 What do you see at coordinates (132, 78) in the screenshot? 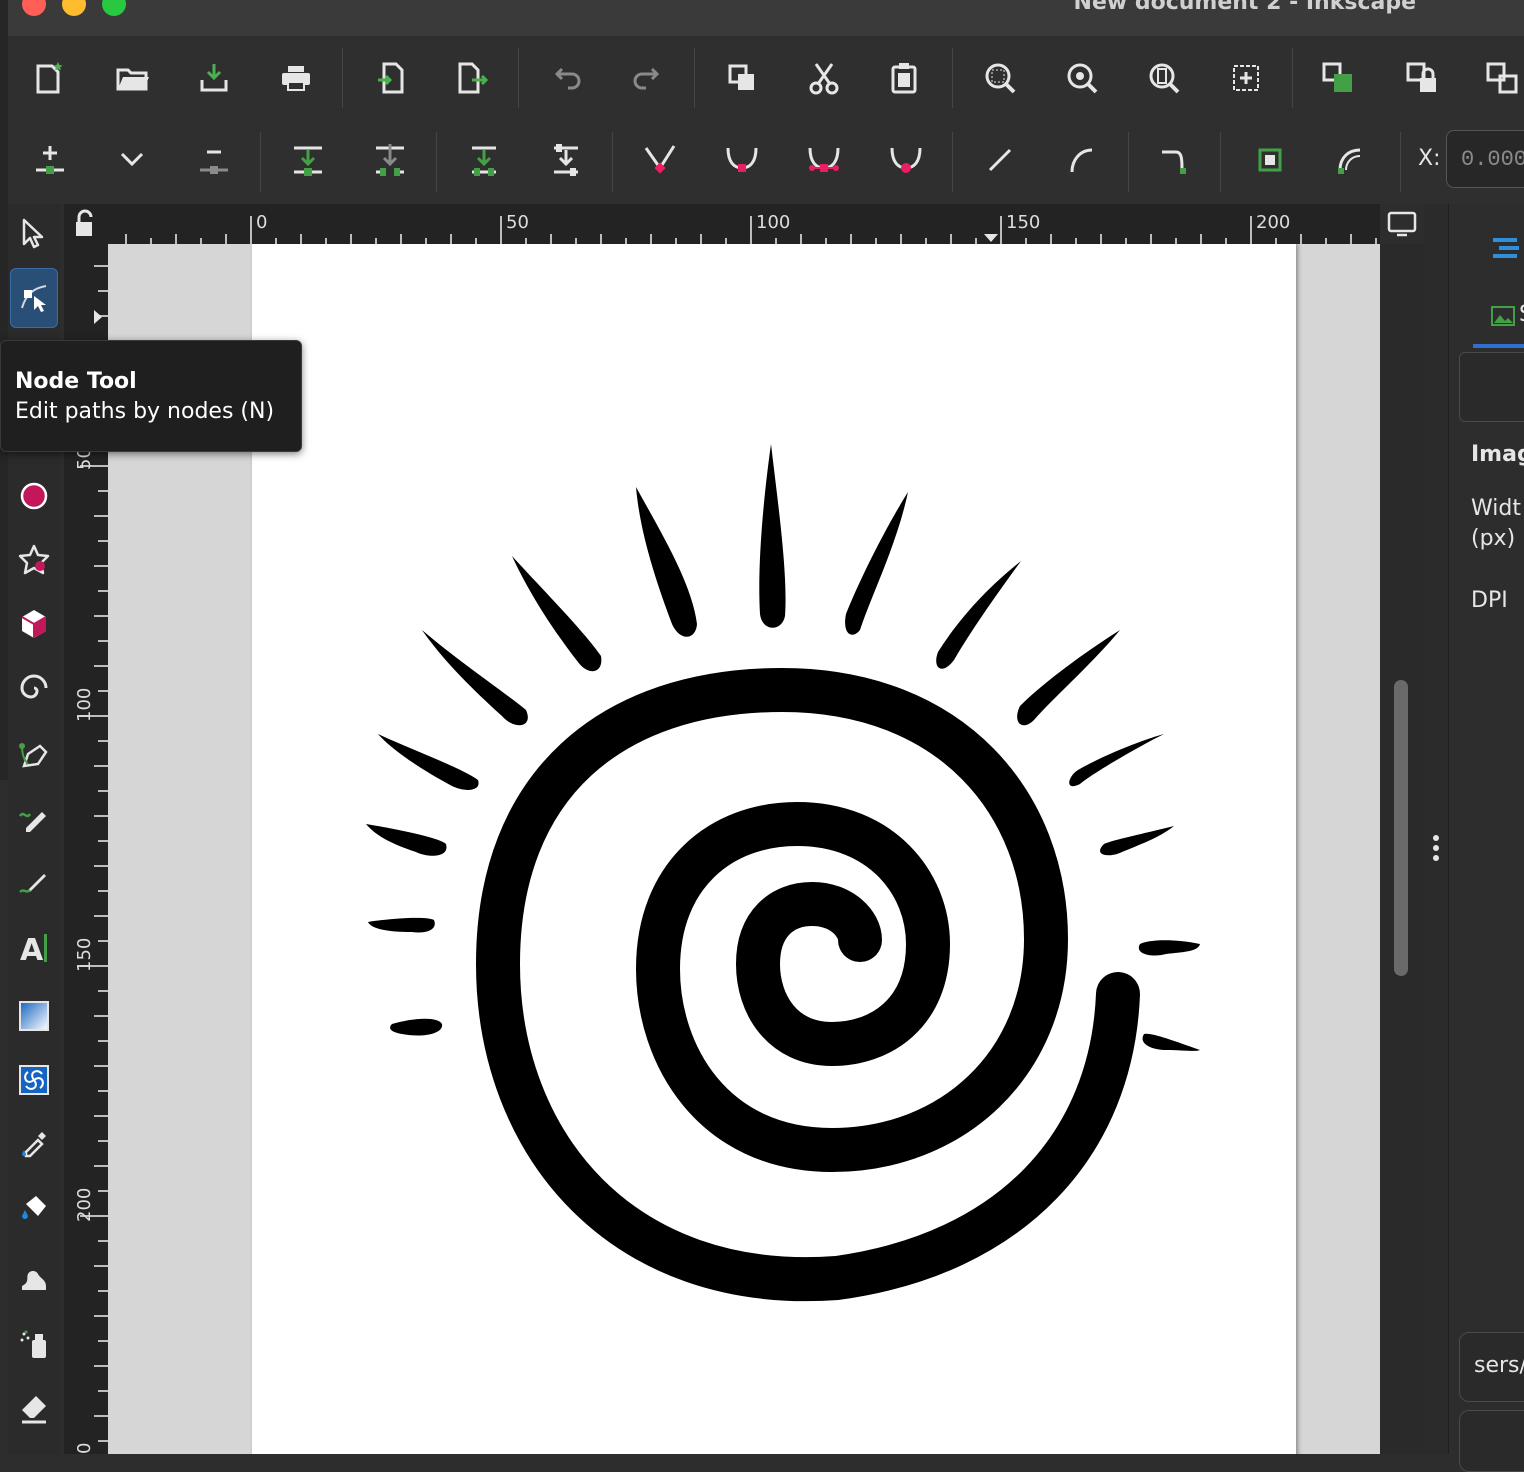
I see `open-icon` at bounding box center [132, 78].